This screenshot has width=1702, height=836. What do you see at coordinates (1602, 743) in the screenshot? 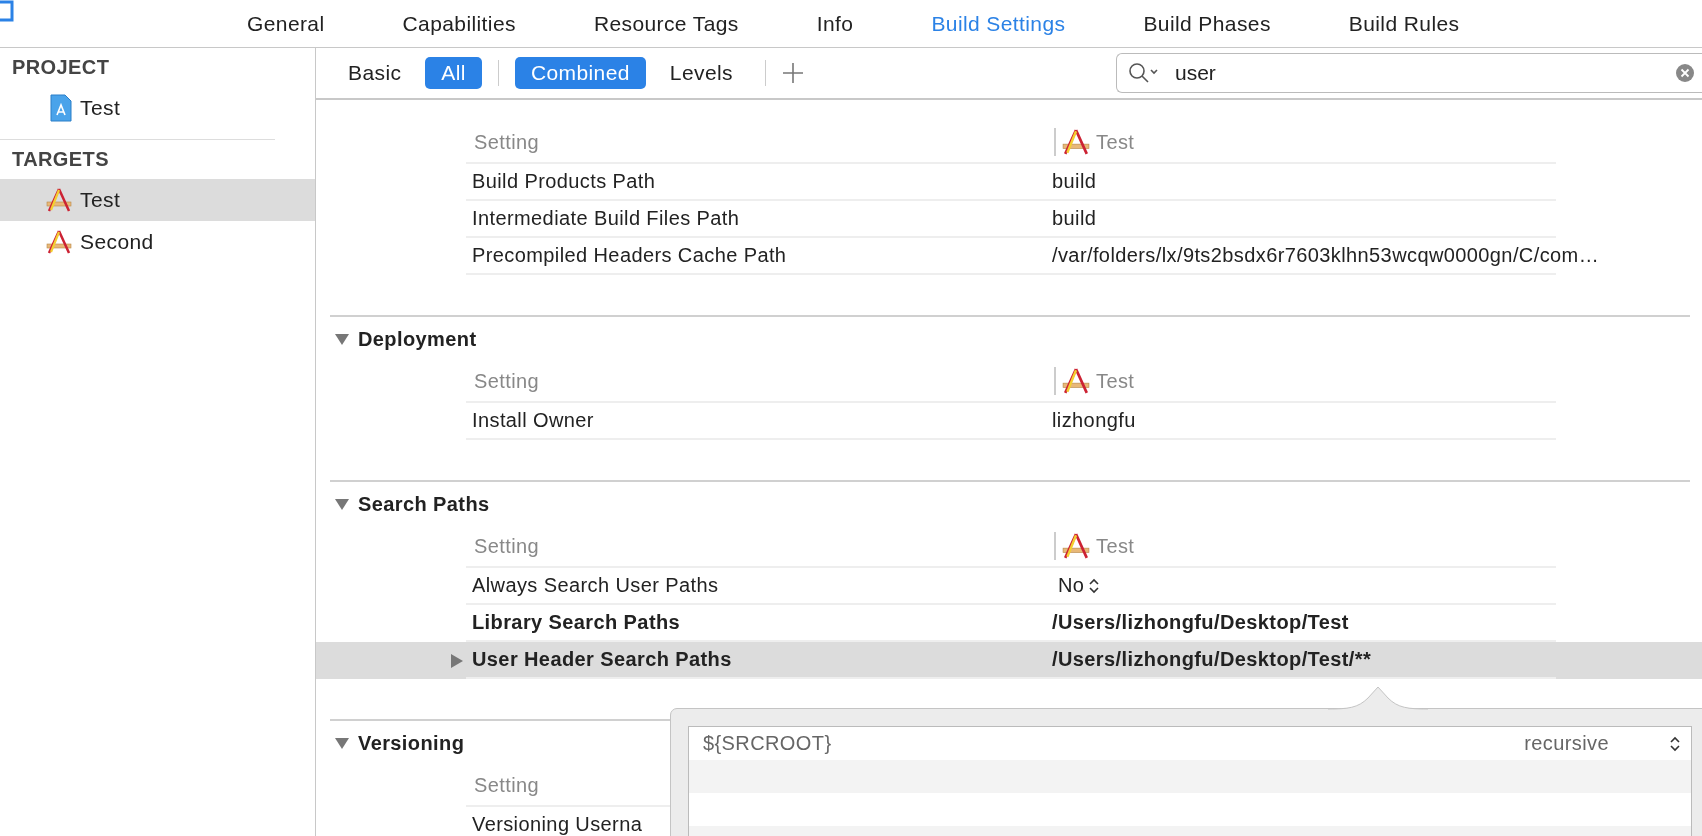
I see `mode-popup: recursive` at bounding box center [1602, 743].